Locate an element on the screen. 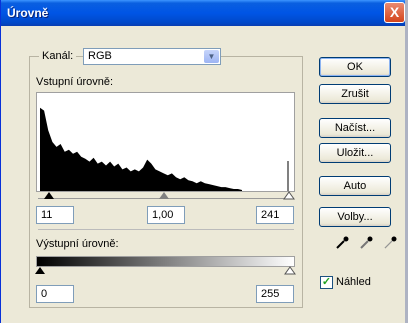 Image resolution: width=408 pixels, height=323 pixels. output-black-slider is located at coordinates (40, 270).